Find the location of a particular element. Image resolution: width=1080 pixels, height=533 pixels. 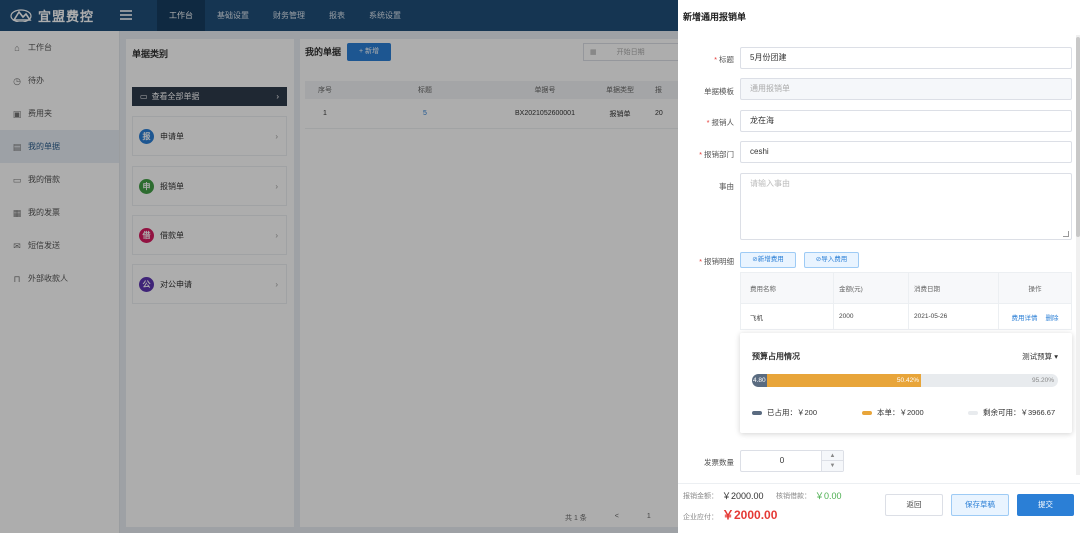

expense-delete-link: 删除 is located at coordinates (1052, 317).